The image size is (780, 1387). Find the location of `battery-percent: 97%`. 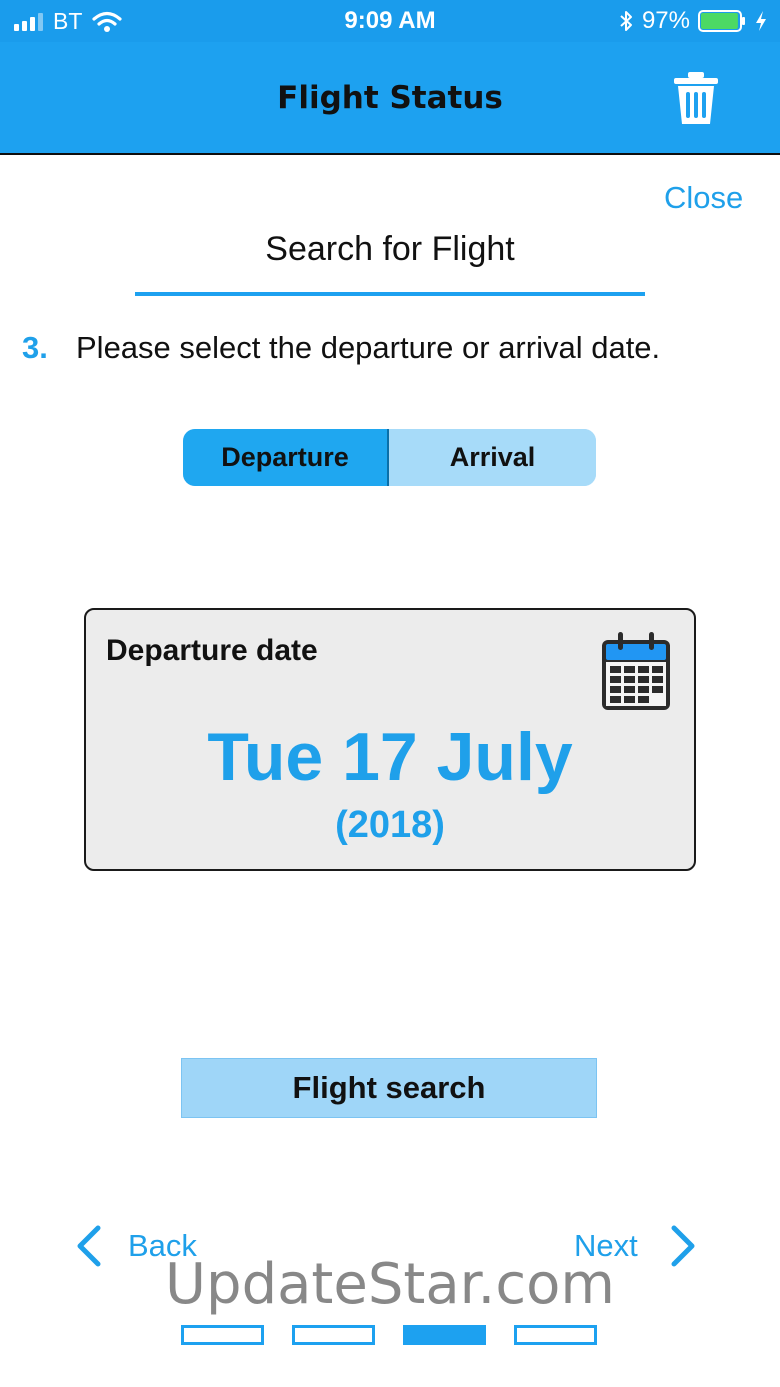

battery-percent: 97% is located at coordinates (665, 20).